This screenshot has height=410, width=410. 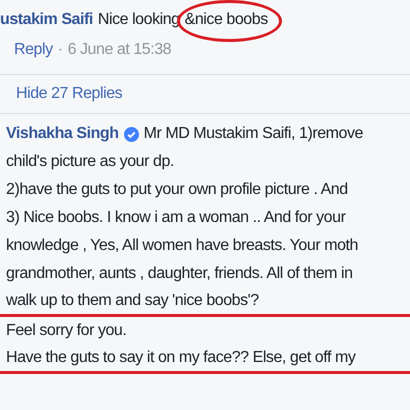 I want to click on comment-text: grandmother, aunts , daughter, friends. All of them in, so click(x=179, y=274).